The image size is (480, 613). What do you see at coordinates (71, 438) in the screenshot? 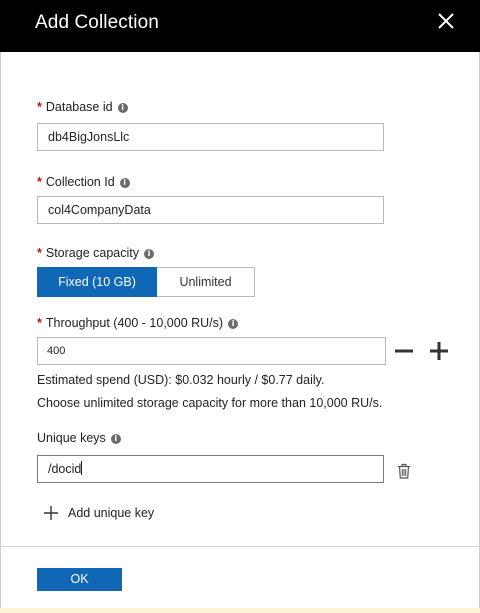
I see `unique-keys-label-text: Unique keys` at bounding box center [71, 438].